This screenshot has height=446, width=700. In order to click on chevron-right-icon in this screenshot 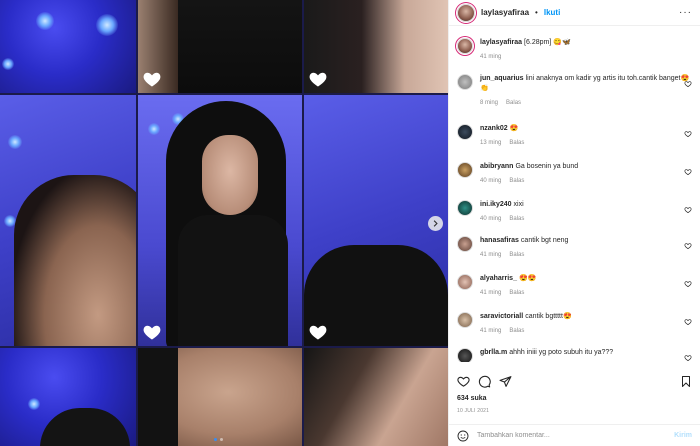, I will do `click(435, 223)`.